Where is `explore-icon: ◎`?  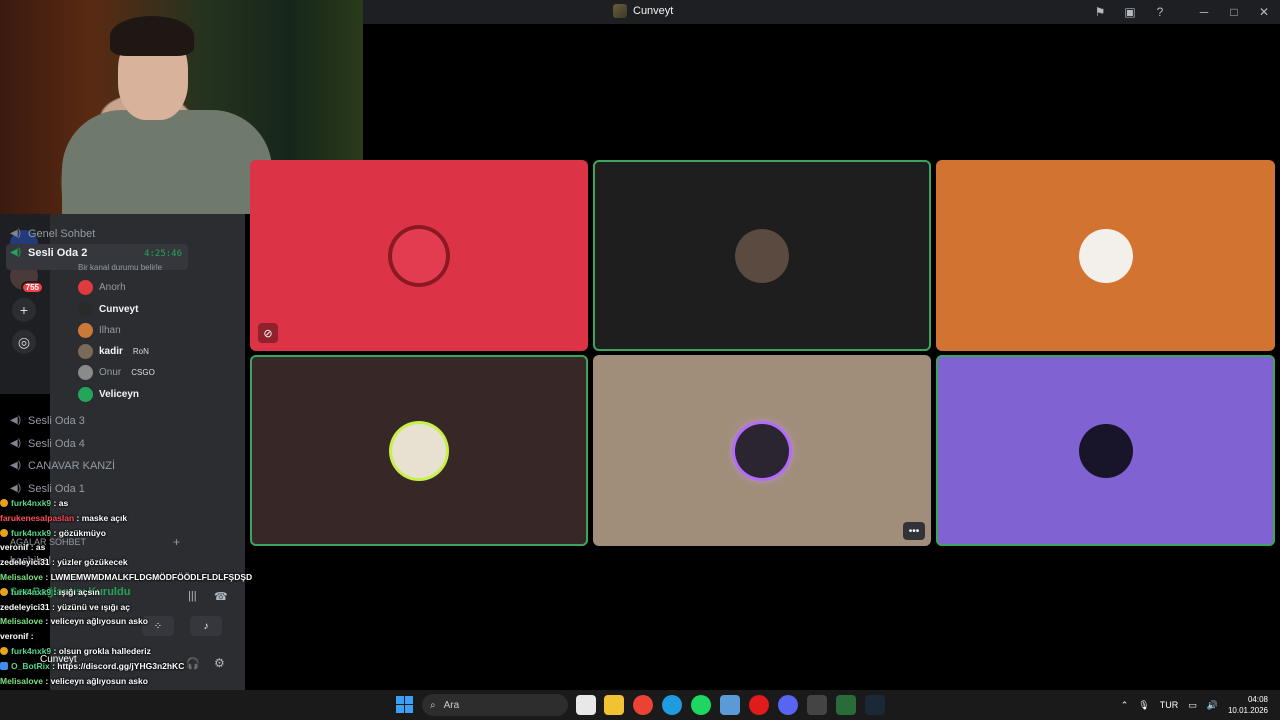
explore-icon: ◎ is located at coordinates (24, 342).